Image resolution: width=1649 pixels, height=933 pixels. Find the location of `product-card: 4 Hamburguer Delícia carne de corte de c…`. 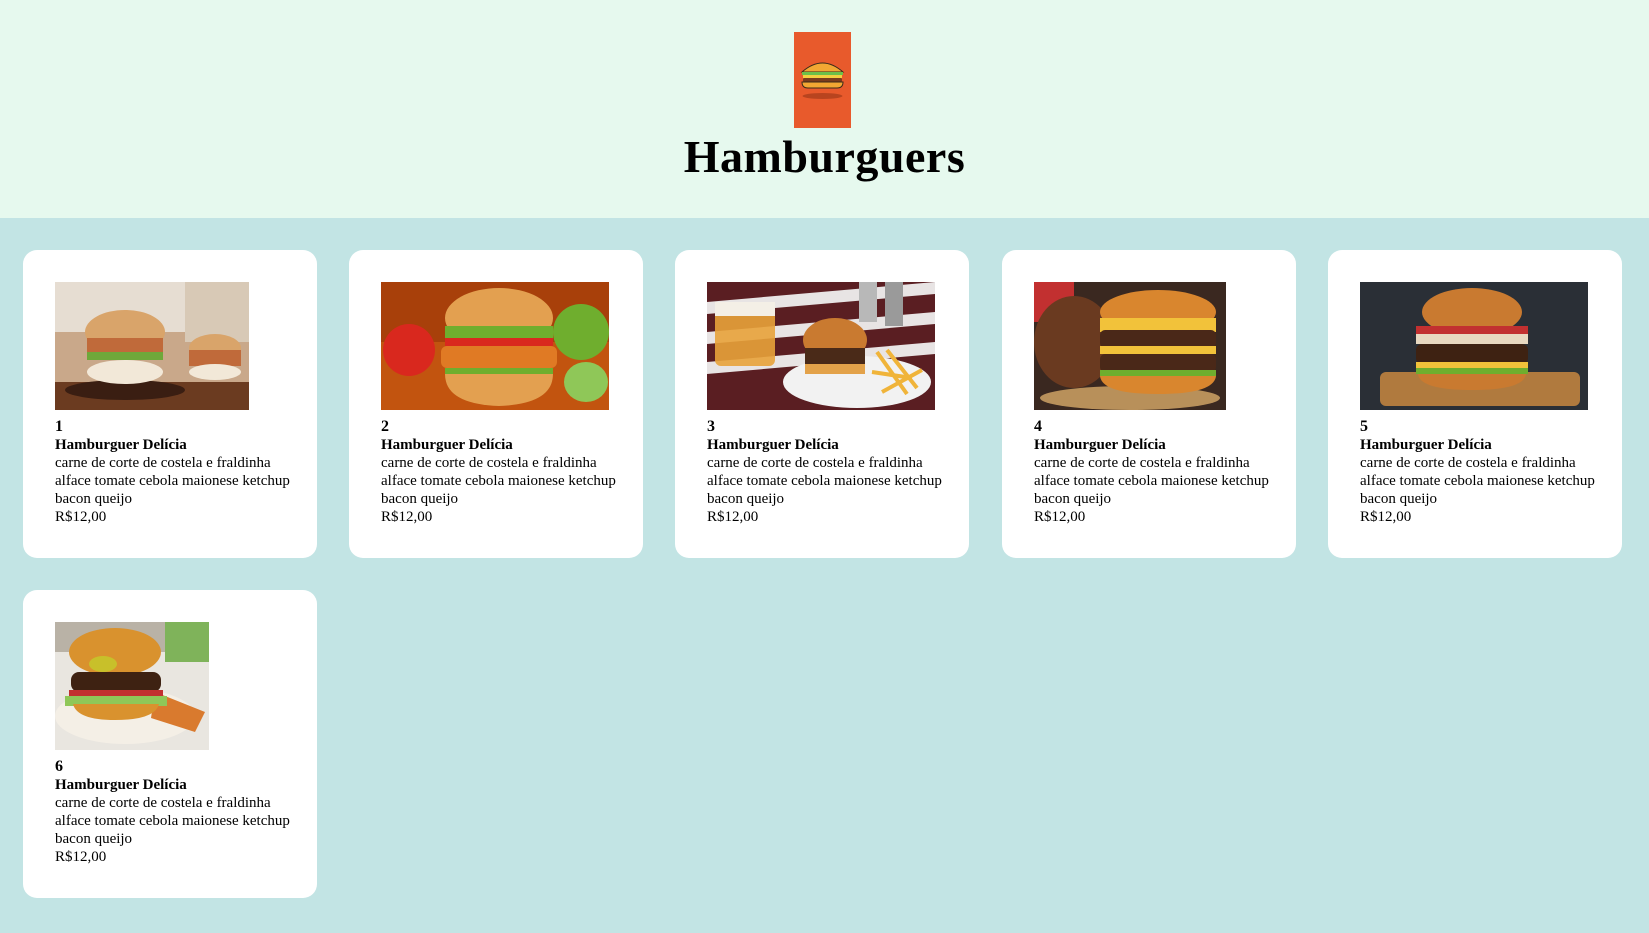

product-card: 4 Hamburguer Delícia carne de corte de c… is located at coordinates (1149, 404).